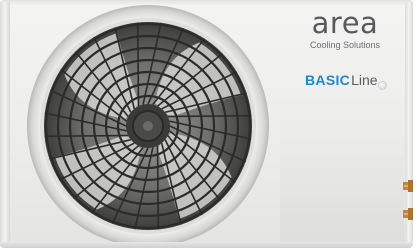  I want to click on series-main-text: BASIC, so click(328, 80).